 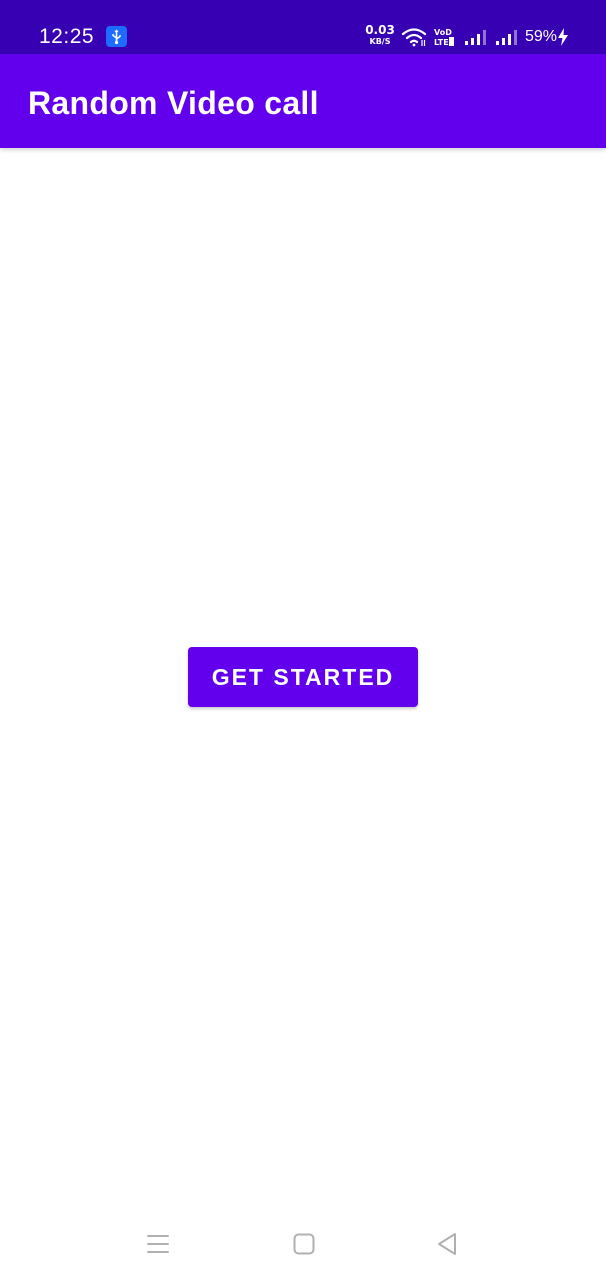 I want to click on network-speed-value: 0.03, so click(x=380, y=30).